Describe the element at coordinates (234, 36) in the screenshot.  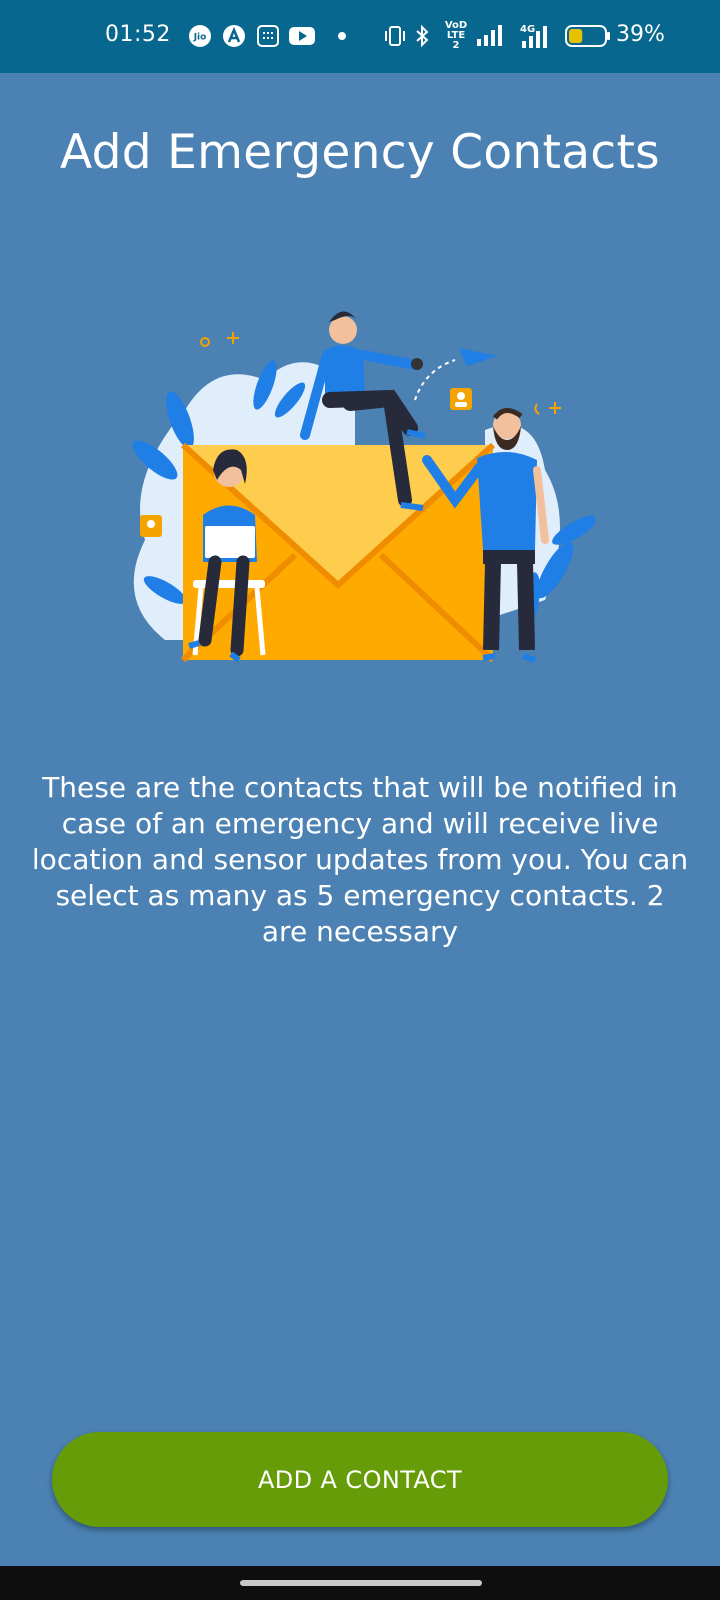
I see `app-a-icon` at that location.